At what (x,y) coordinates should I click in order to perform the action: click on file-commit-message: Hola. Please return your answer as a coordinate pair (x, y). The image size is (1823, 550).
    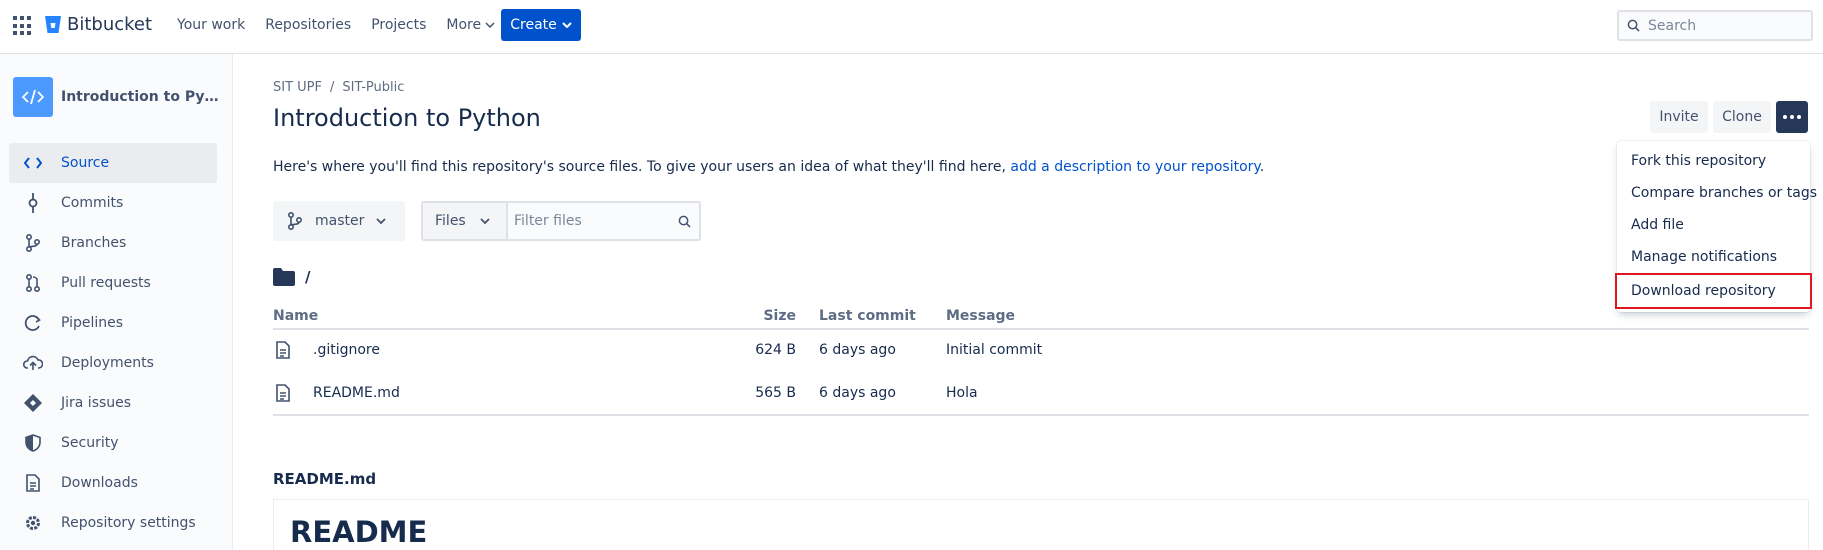
    Looking at the image, I should click on (962, 393).